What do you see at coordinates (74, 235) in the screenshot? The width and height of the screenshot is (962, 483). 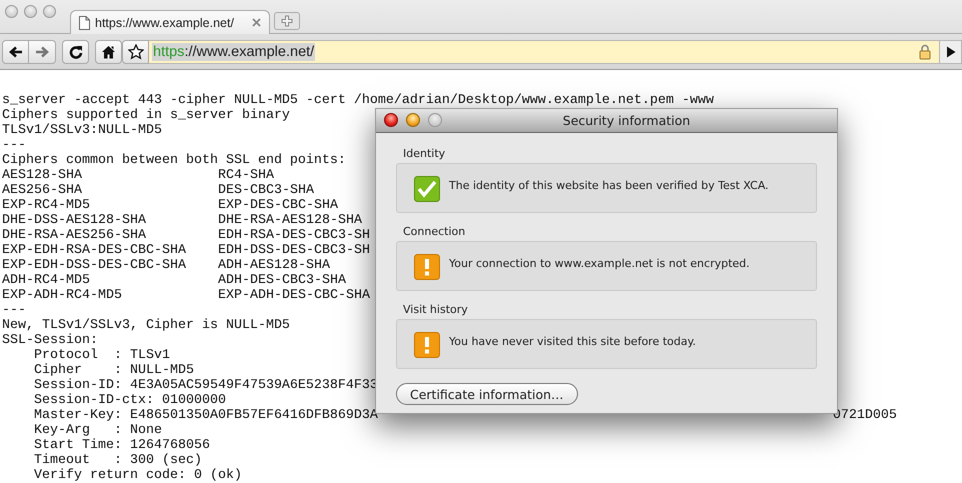 I see `cipher-name: DHE-RSA-AES256-SHA` at bounding box center [74, 235].